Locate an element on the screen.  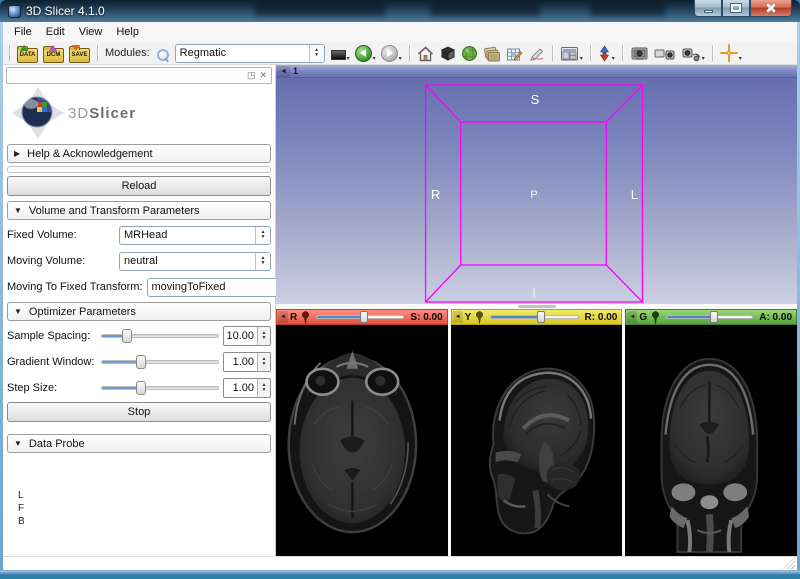
dicom-arrows-icon is located at coordinates (53, 48).